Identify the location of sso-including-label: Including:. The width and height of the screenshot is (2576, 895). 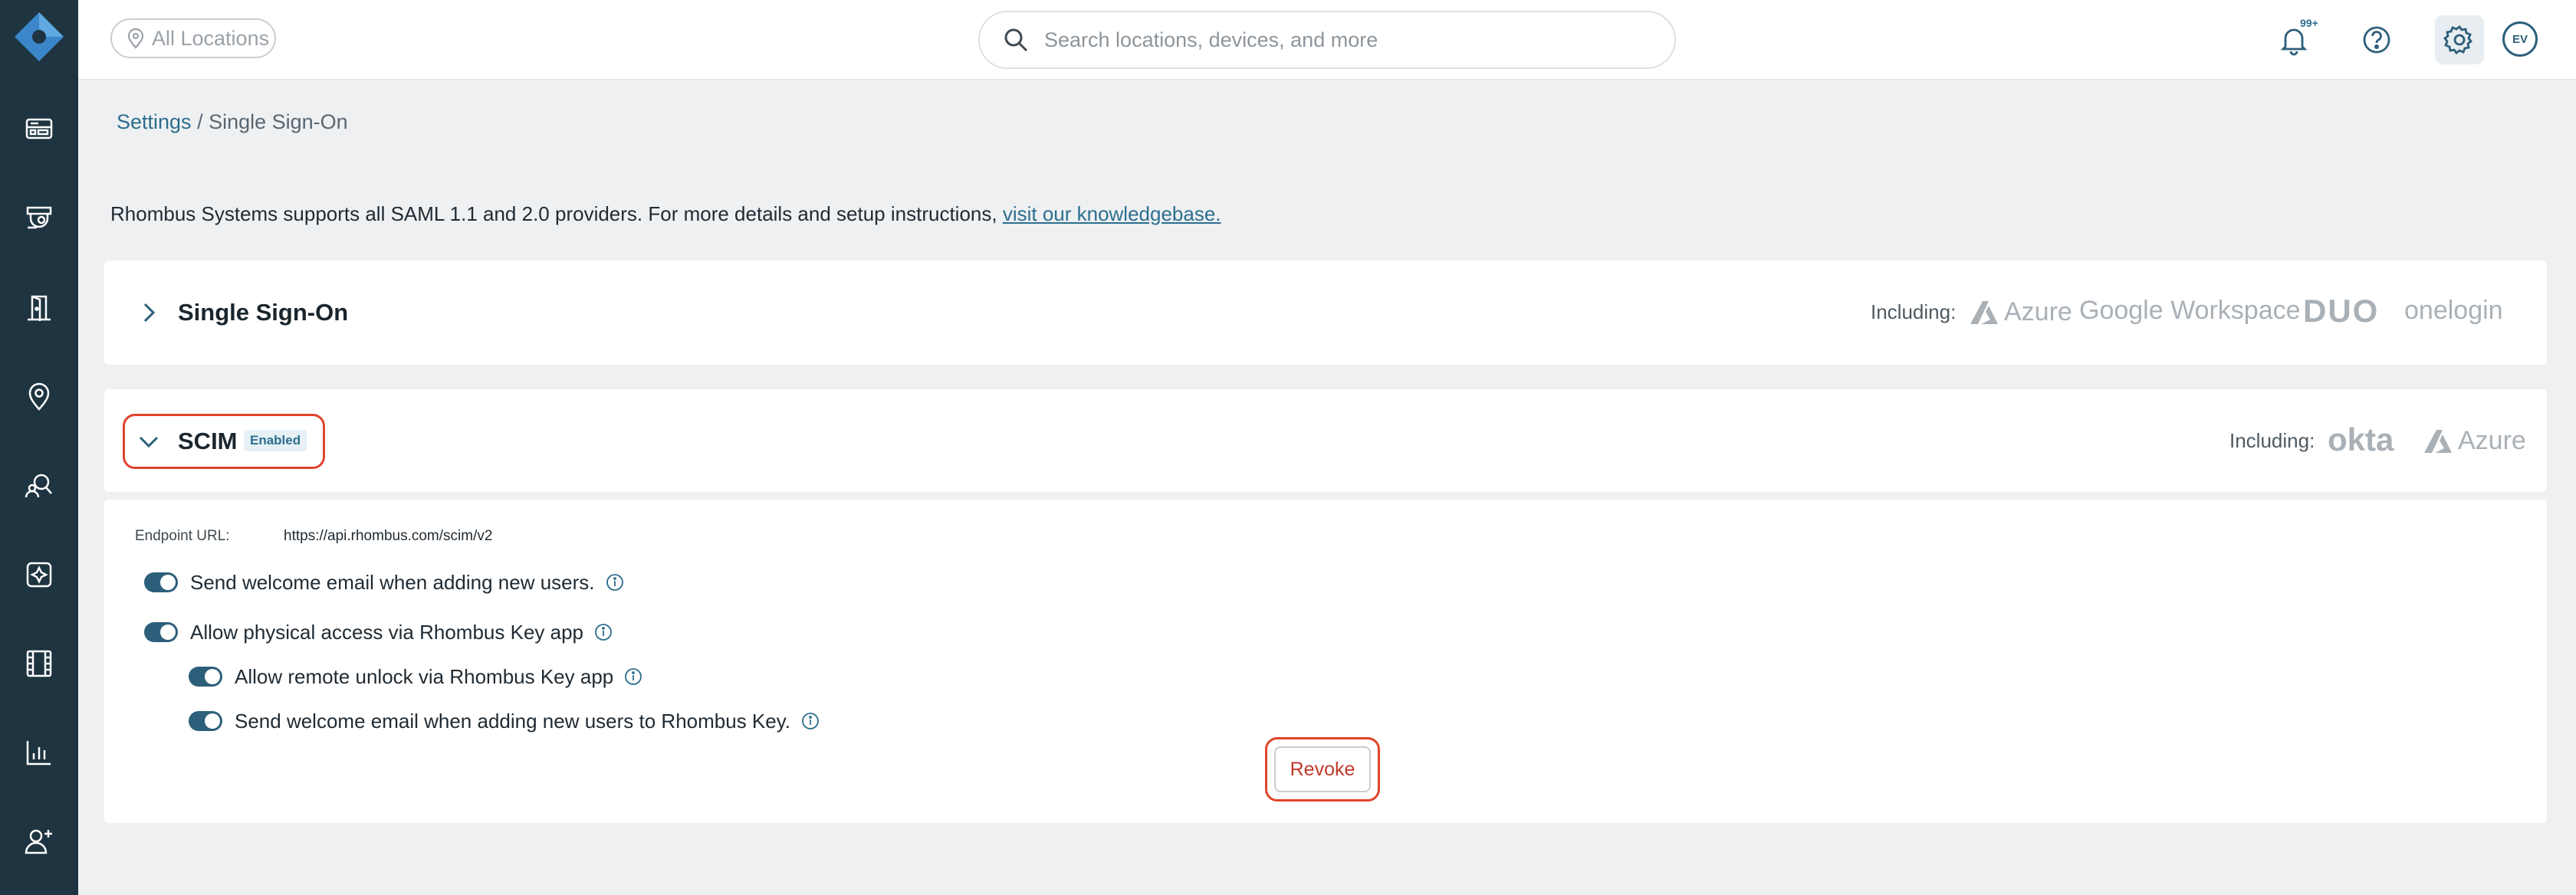
(1914, 311).